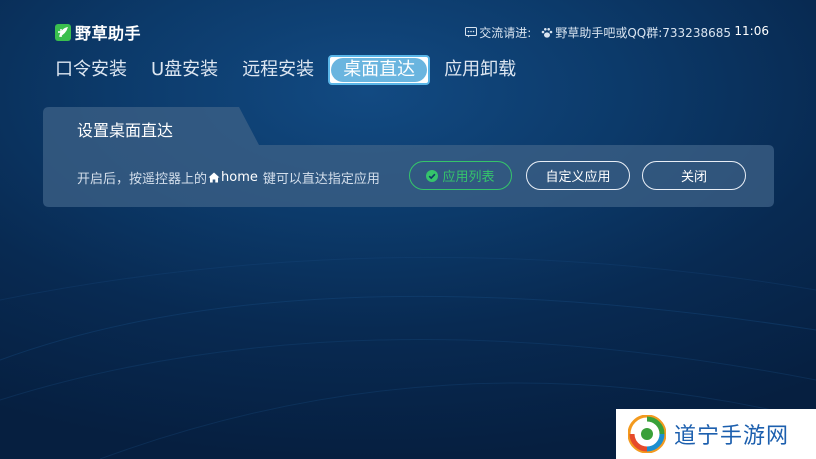  Describe the element at coordinates (278, 70) in the screenshot. I see `tab-remote-install: 远程安装` at that location.